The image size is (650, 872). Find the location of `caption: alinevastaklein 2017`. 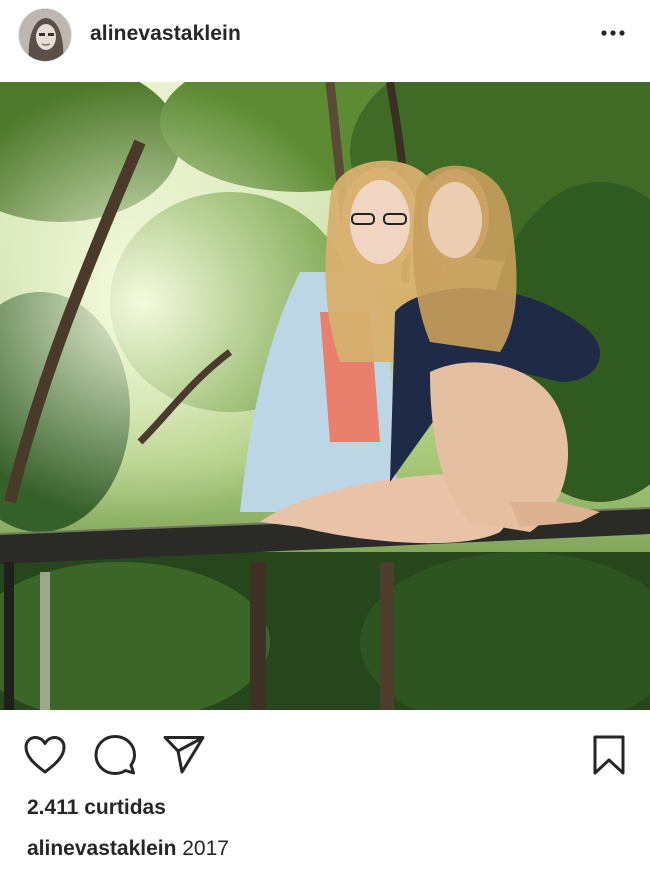

caption: alinevastaklein 2017 is located at coordinates (128, 849).